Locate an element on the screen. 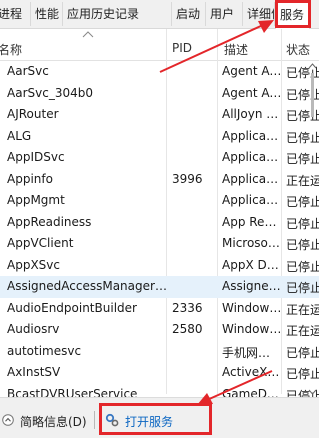  service-name: AJRouter is located at coordinates (33, 114).